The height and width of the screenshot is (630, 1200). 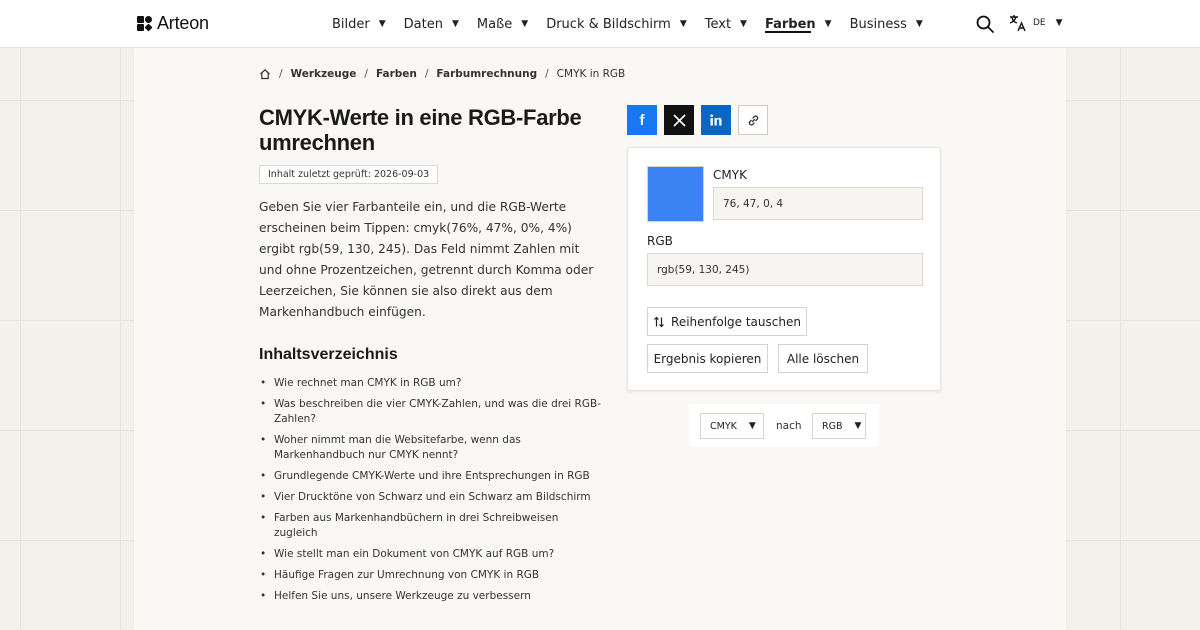 I want to click on conversion-selector: CMYK ▼ nach RGB ▼, so click(x=784, y=425).